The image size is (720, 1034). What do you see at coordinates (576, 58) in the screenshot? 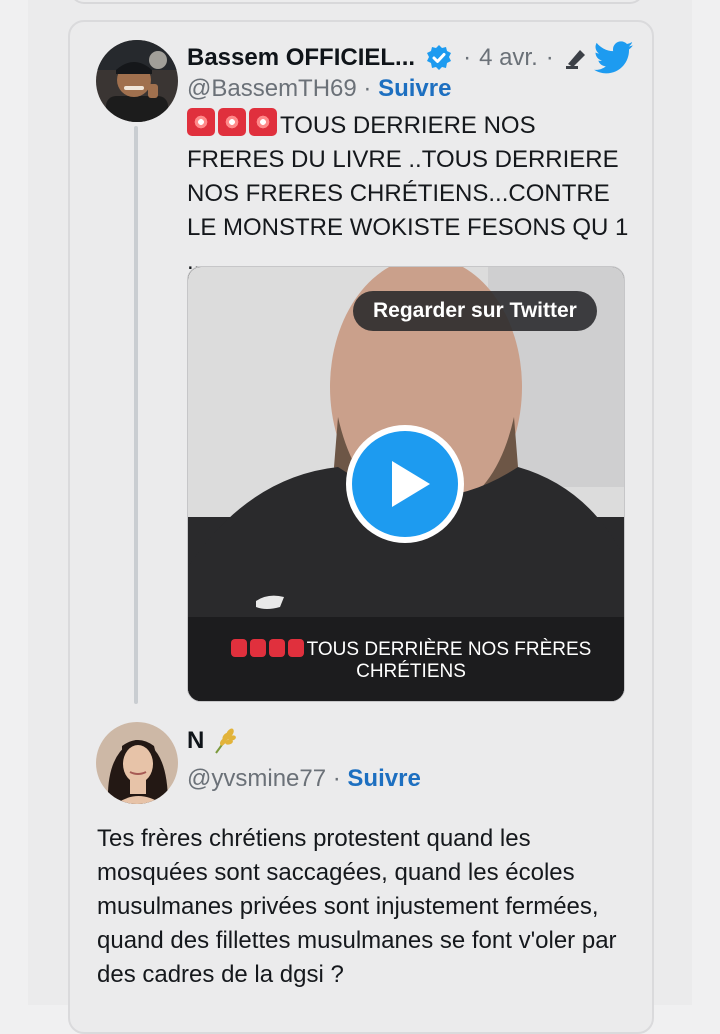
I see `caret-icon` at bounding box center [576, 58].